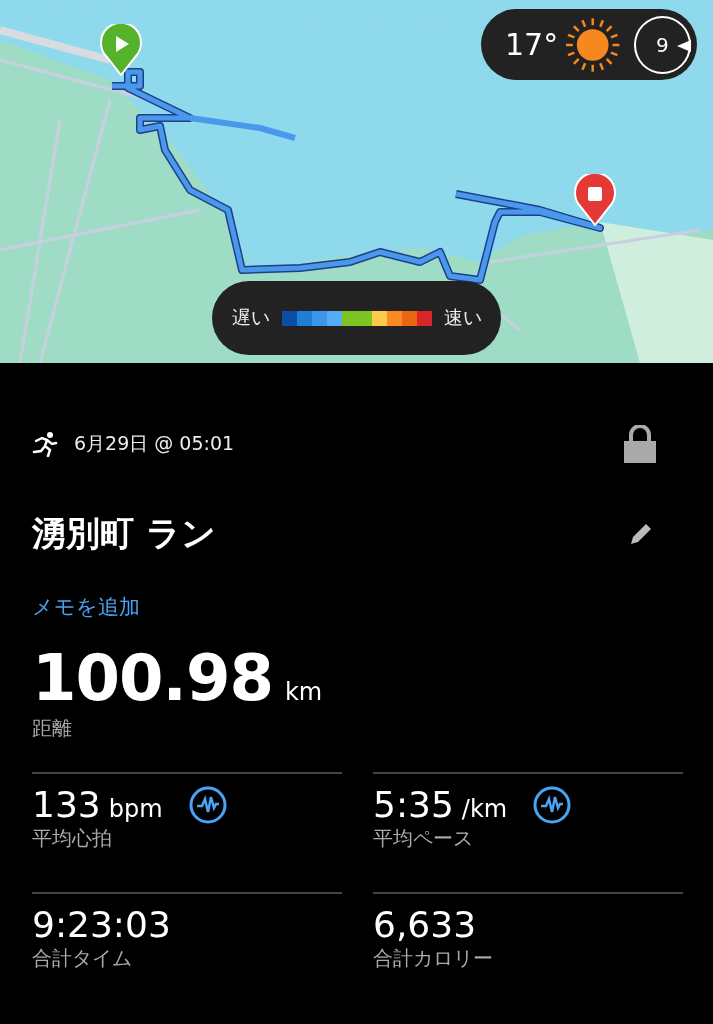 Image resolution: width=713 pixels, height=1024 pixels. What do you see at coordinates (250, 317) in the screenshot?
I see `slow-label: 遅い` at bounding box center [250, 317].